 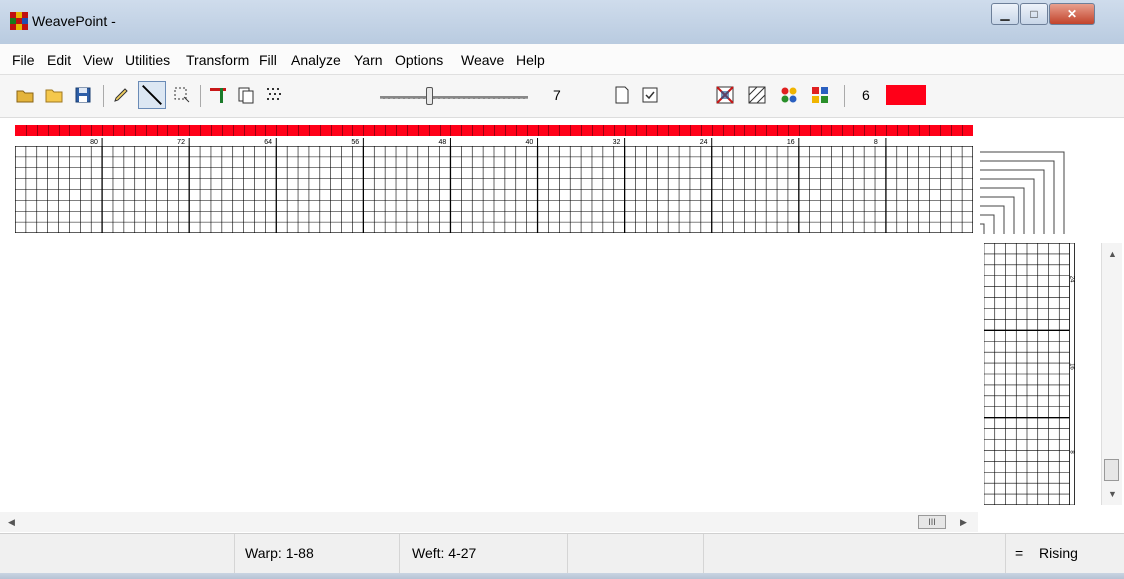 I want to click on close-button: ✕, so click(x=1072, y=14).